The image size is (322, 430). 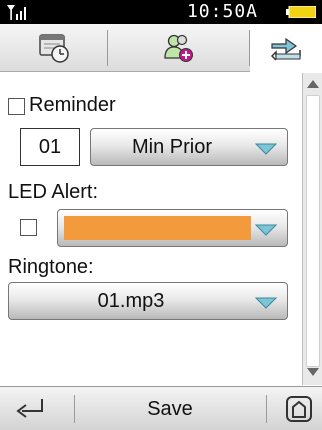 I want to click on bottom-toolbar: Save, so click(x=161, y=408).